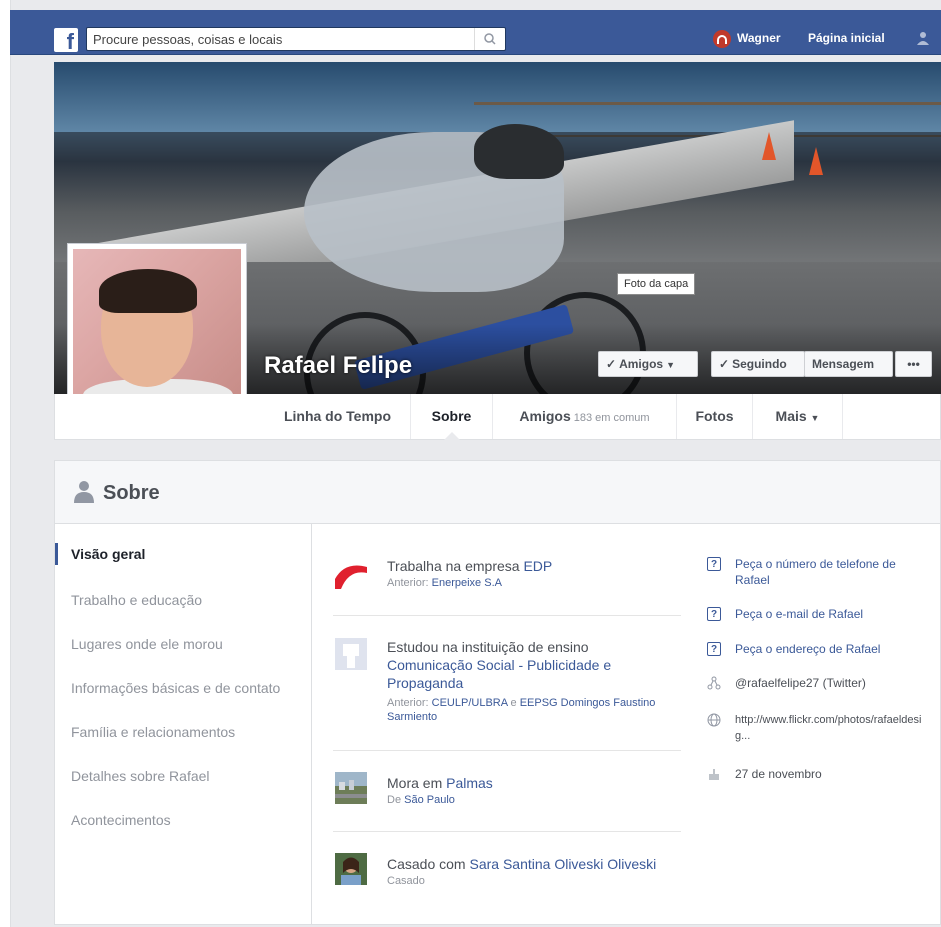 Image resolution: width=941 pixels, height=927 pixels. What do you see at coordinates (532, 800) in the screenshot?
I see `hometown: De São Paulo` at bounding box center [532, 800].